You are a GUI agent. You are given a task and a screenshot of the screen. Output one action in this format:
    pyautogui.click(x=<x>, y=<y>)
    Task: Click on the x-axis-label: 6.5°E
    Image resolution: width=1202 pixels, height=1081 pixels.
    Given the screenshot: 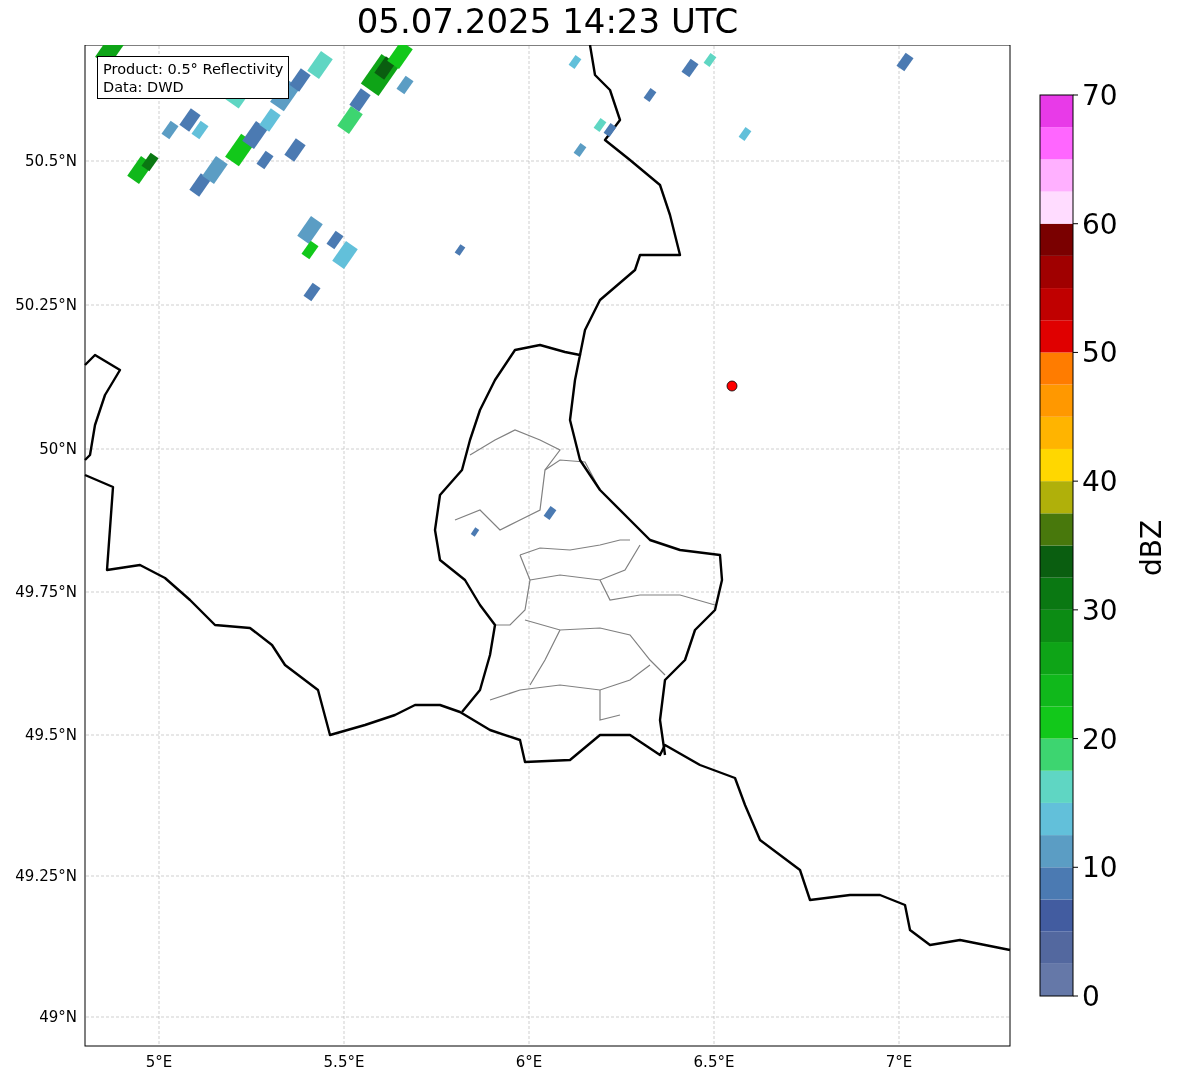 What is the action you would take?
    pyautogui.click(x=714, y=1062)
    